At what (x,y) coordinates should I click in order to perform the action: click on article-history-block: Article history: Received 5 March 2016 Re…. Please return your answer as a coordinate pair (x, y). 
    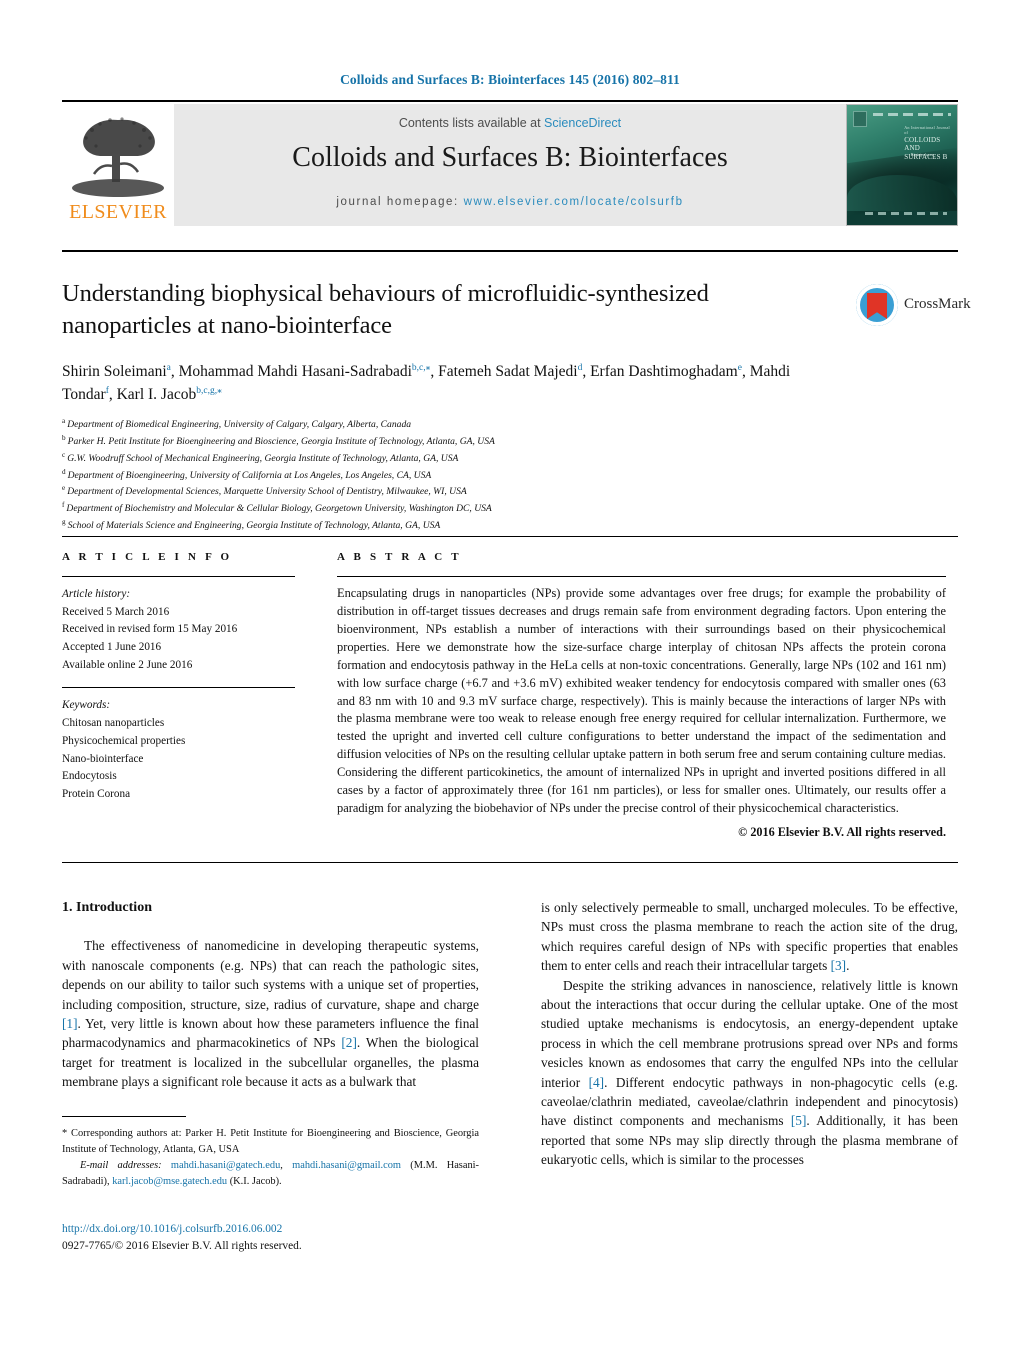
    Looking at the image, I should click on (184, 630).